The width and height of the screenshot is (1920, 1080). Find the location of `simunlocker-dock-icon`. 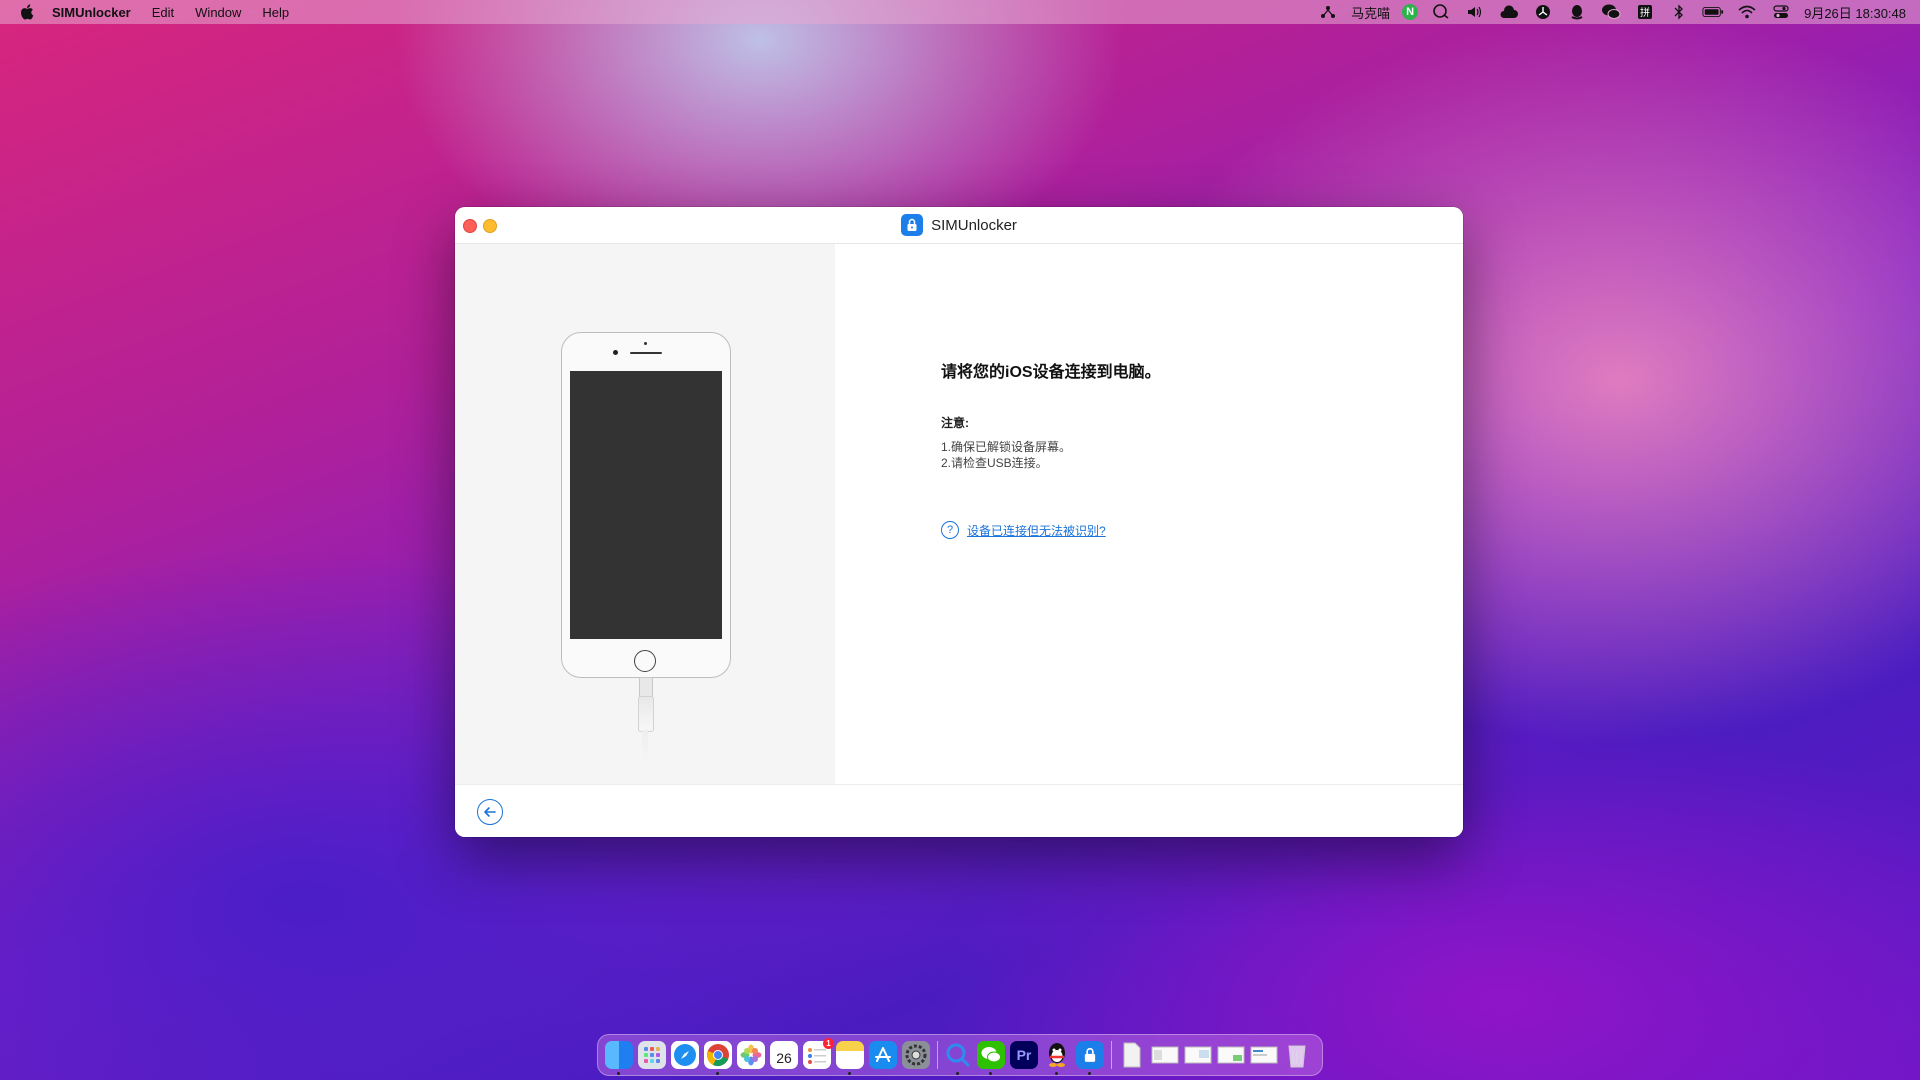

simunlocker-dock-icon is located at coordinates (1090, 1058).